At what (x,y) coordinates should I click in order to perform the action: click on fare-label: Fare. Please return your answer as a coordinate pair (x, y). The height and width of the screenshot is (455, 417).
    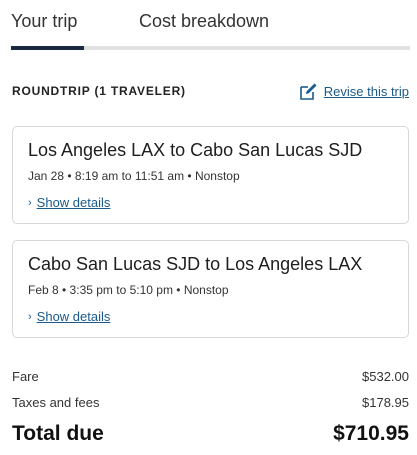
    Looking at the image, I should click on (25, 376).